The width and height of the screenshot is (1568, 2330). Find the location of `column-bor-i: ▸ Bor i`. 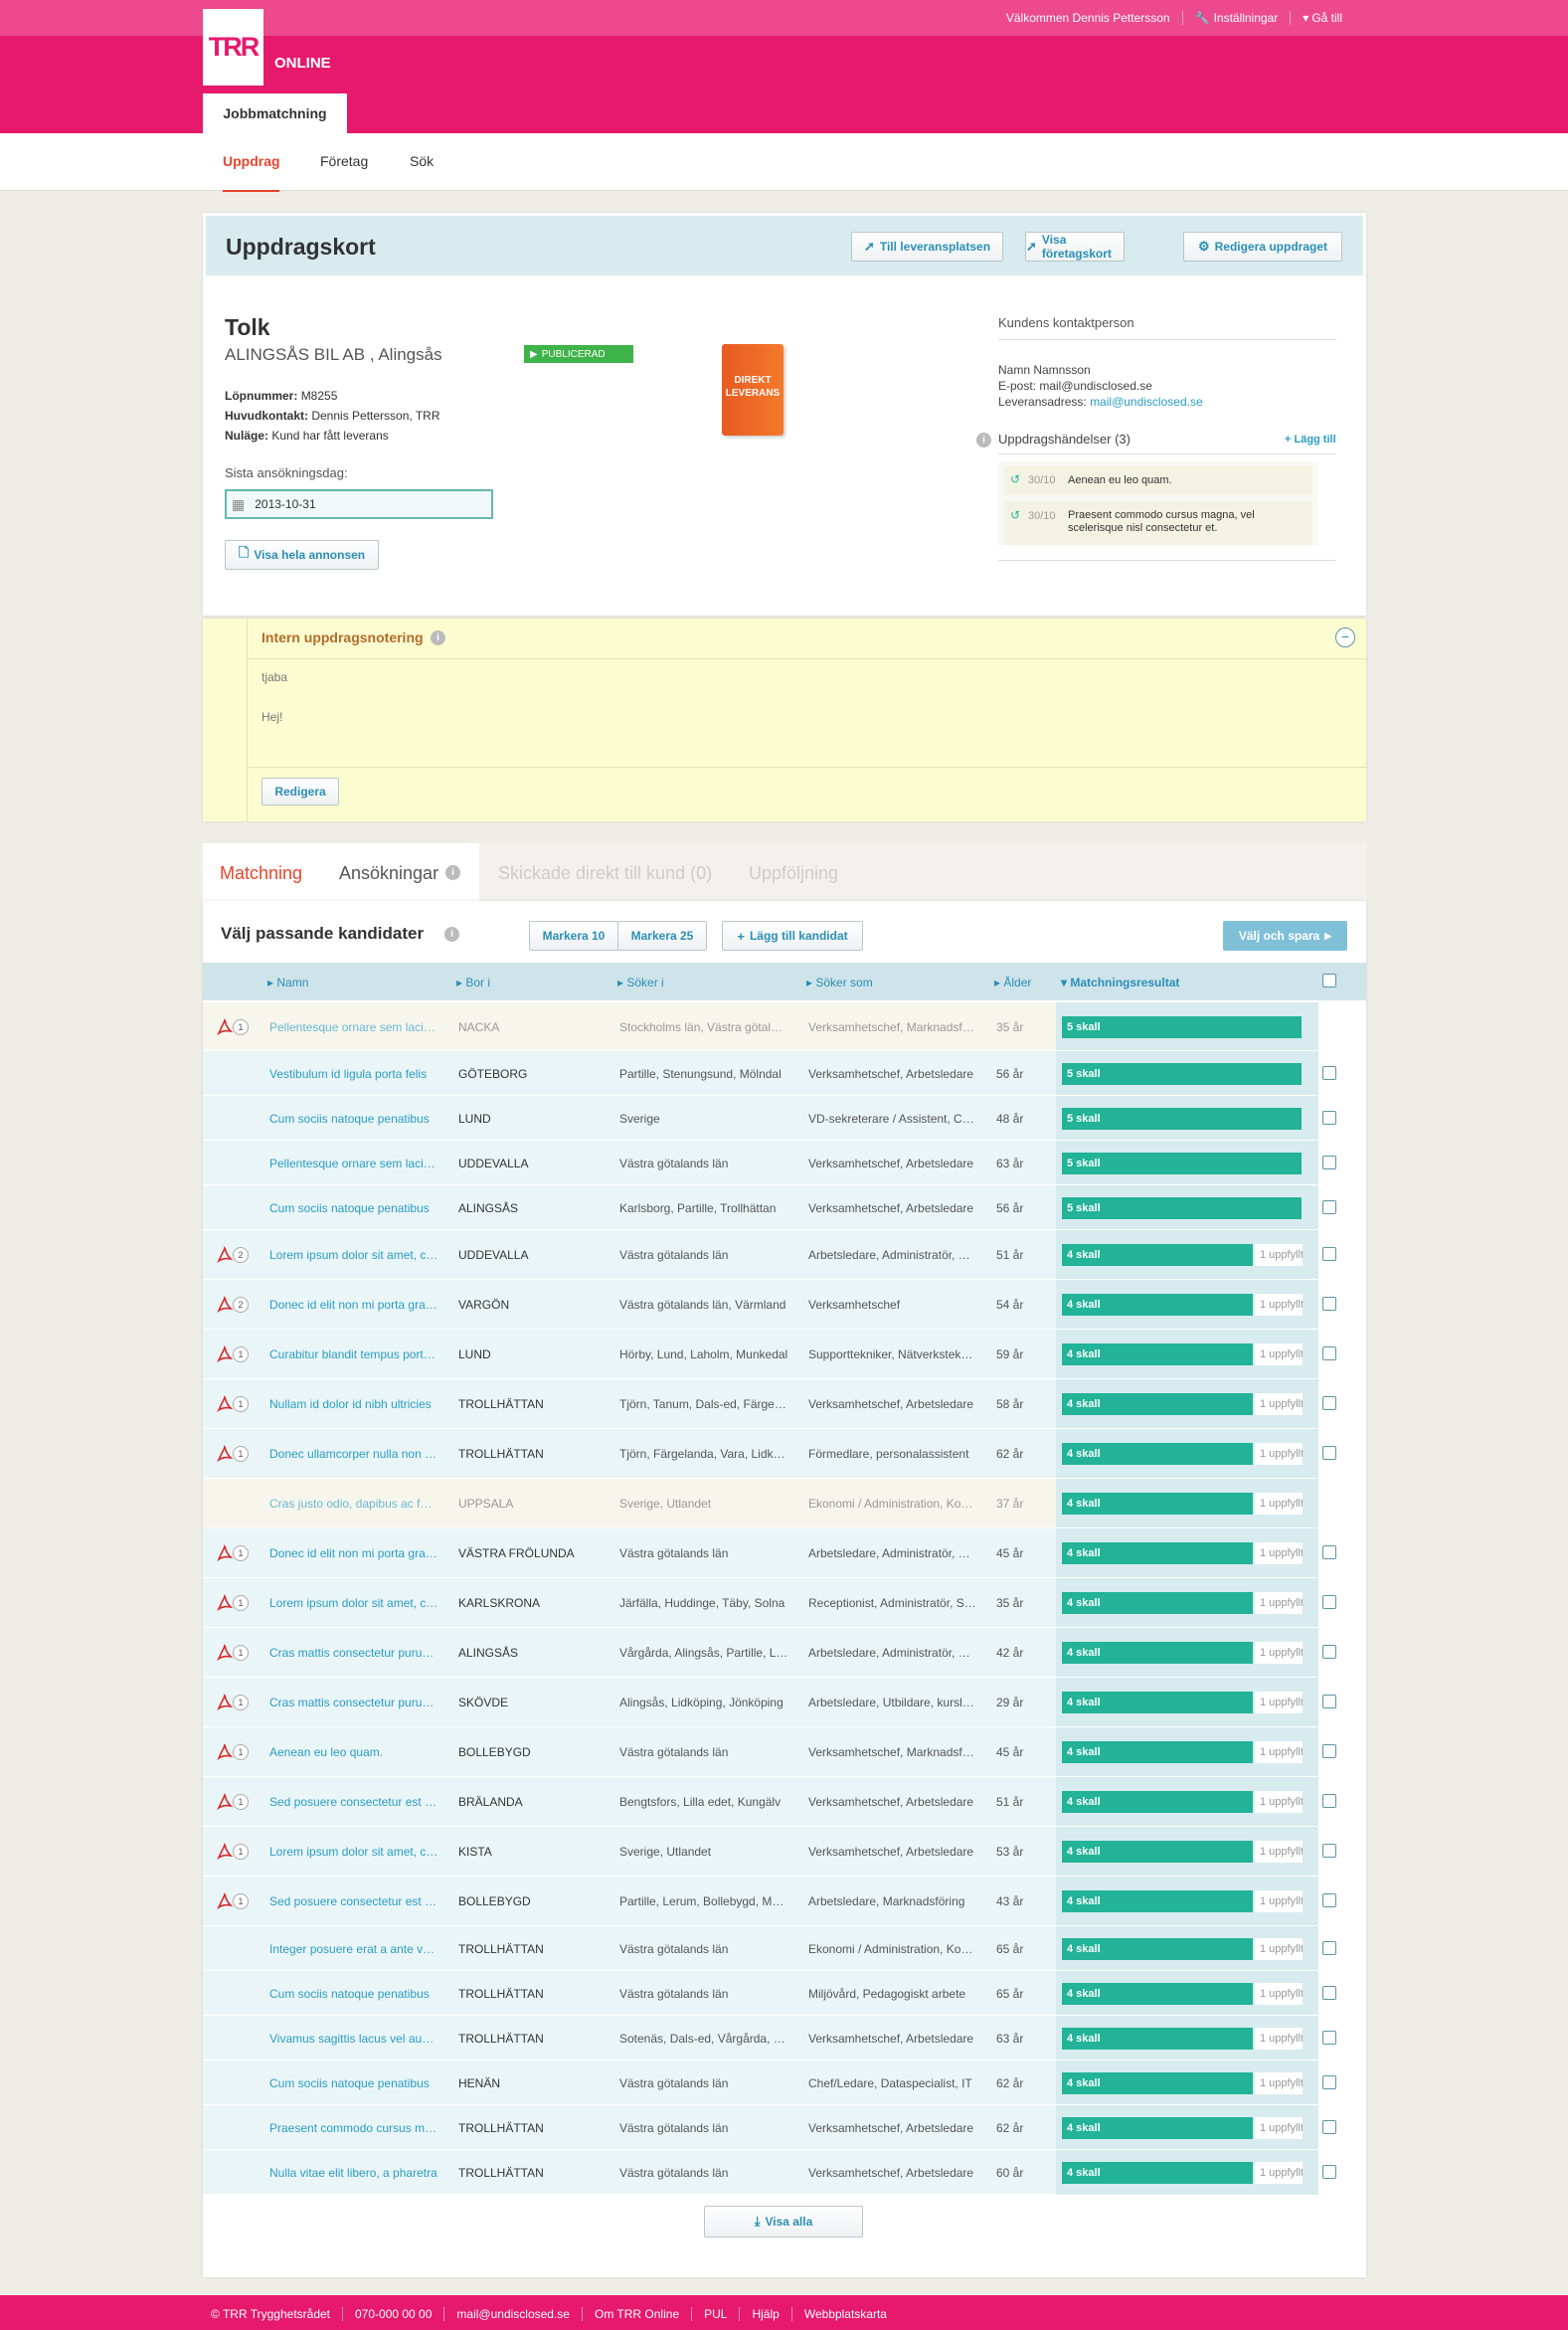

column-bor-i: ▸ Bor i is located at coordinates (473, 982).